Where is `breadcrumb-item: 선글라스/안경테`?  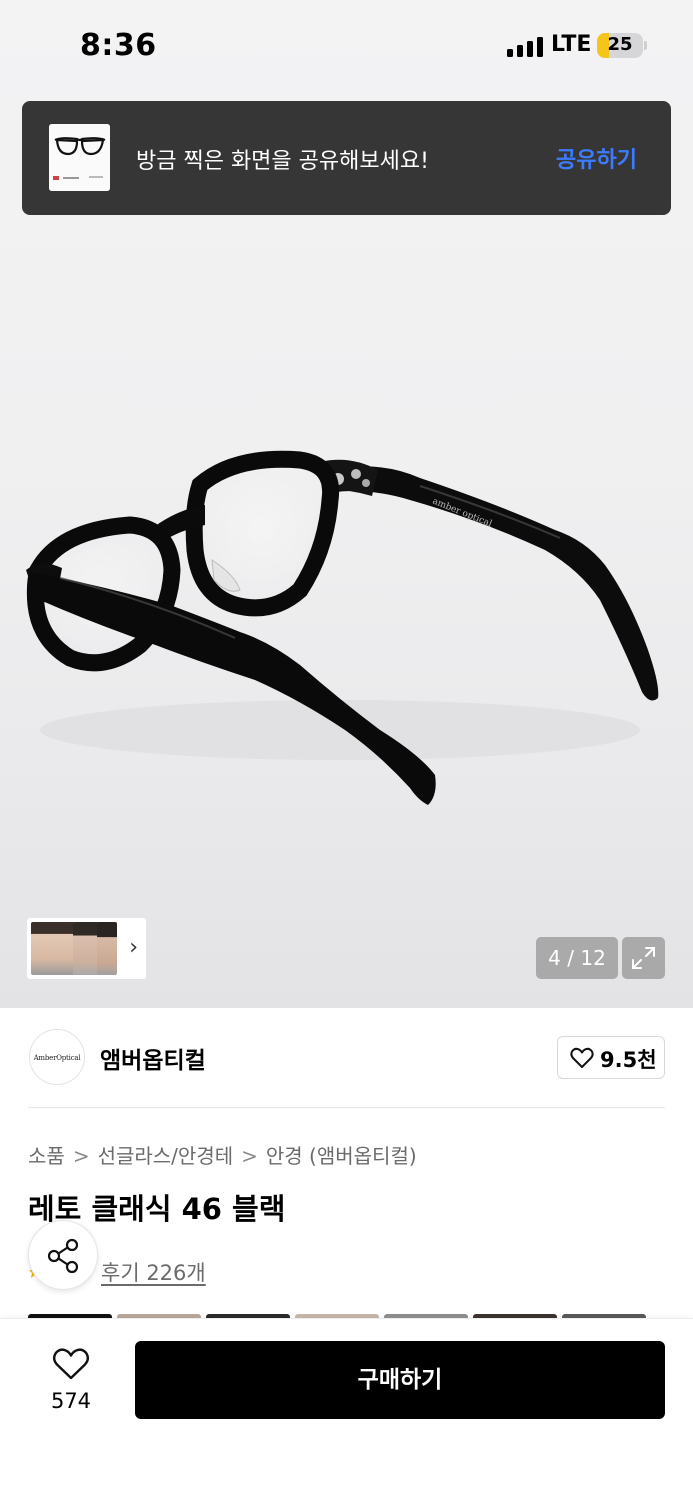
breadcrumb-item: 선글라스/안경테 is located at coordinates (166, 1156).